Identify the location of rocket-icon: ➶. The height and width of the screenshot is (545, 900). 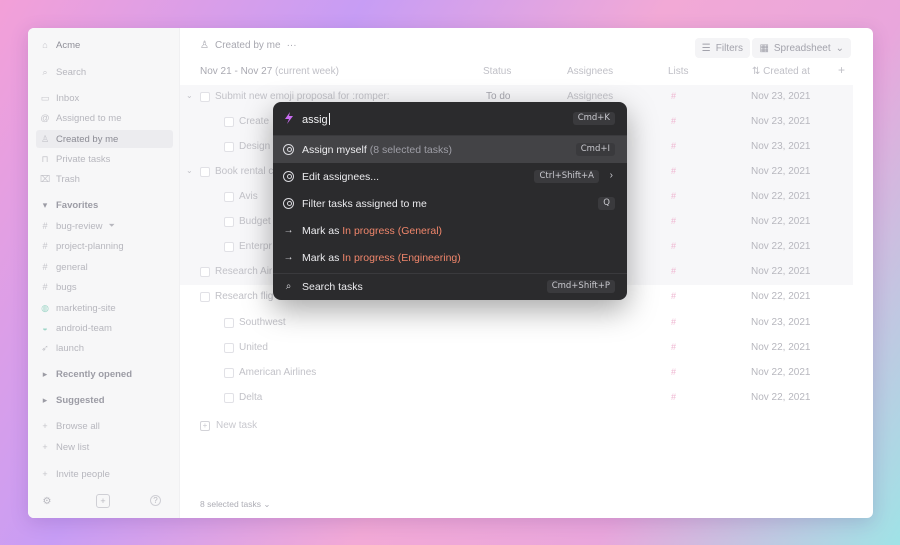
(45, 347).